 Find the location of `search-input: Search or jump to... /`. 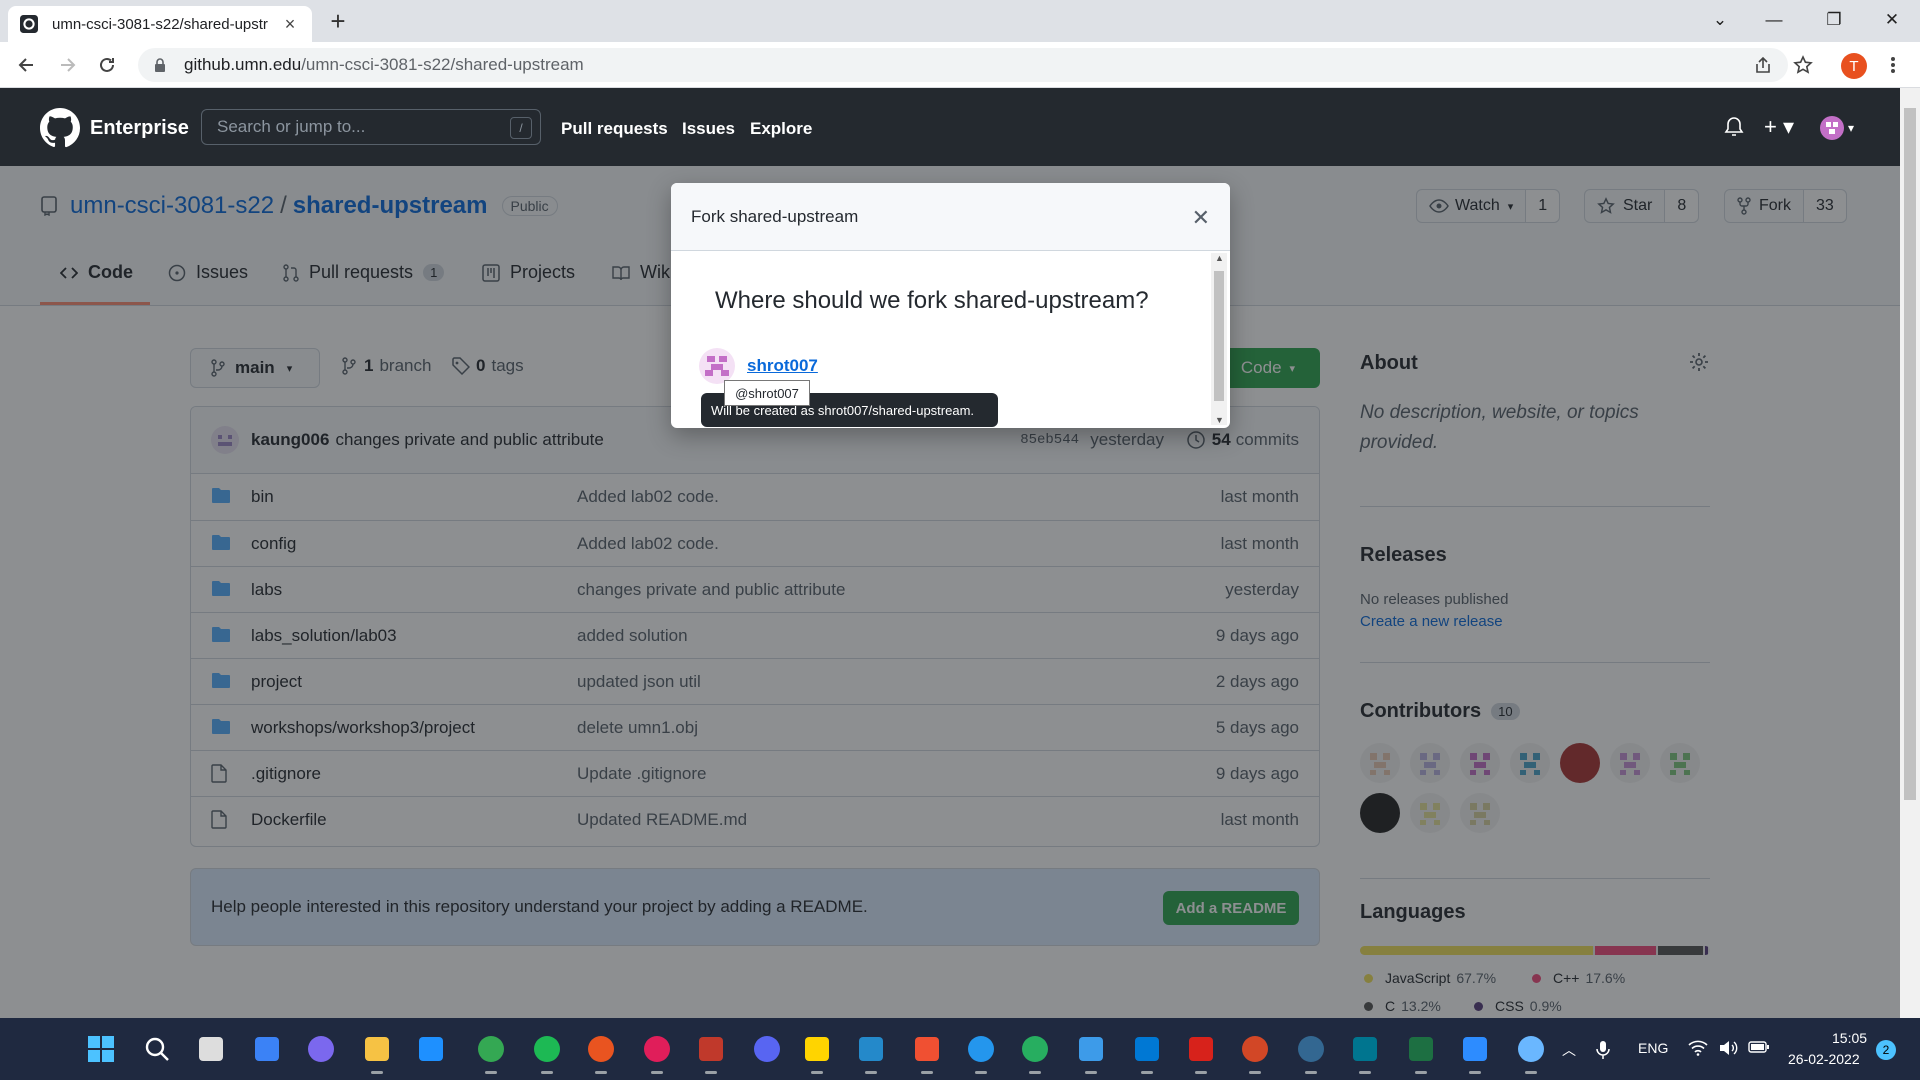

search-input: Search or jump to... / is located at coordinates (371, 127).